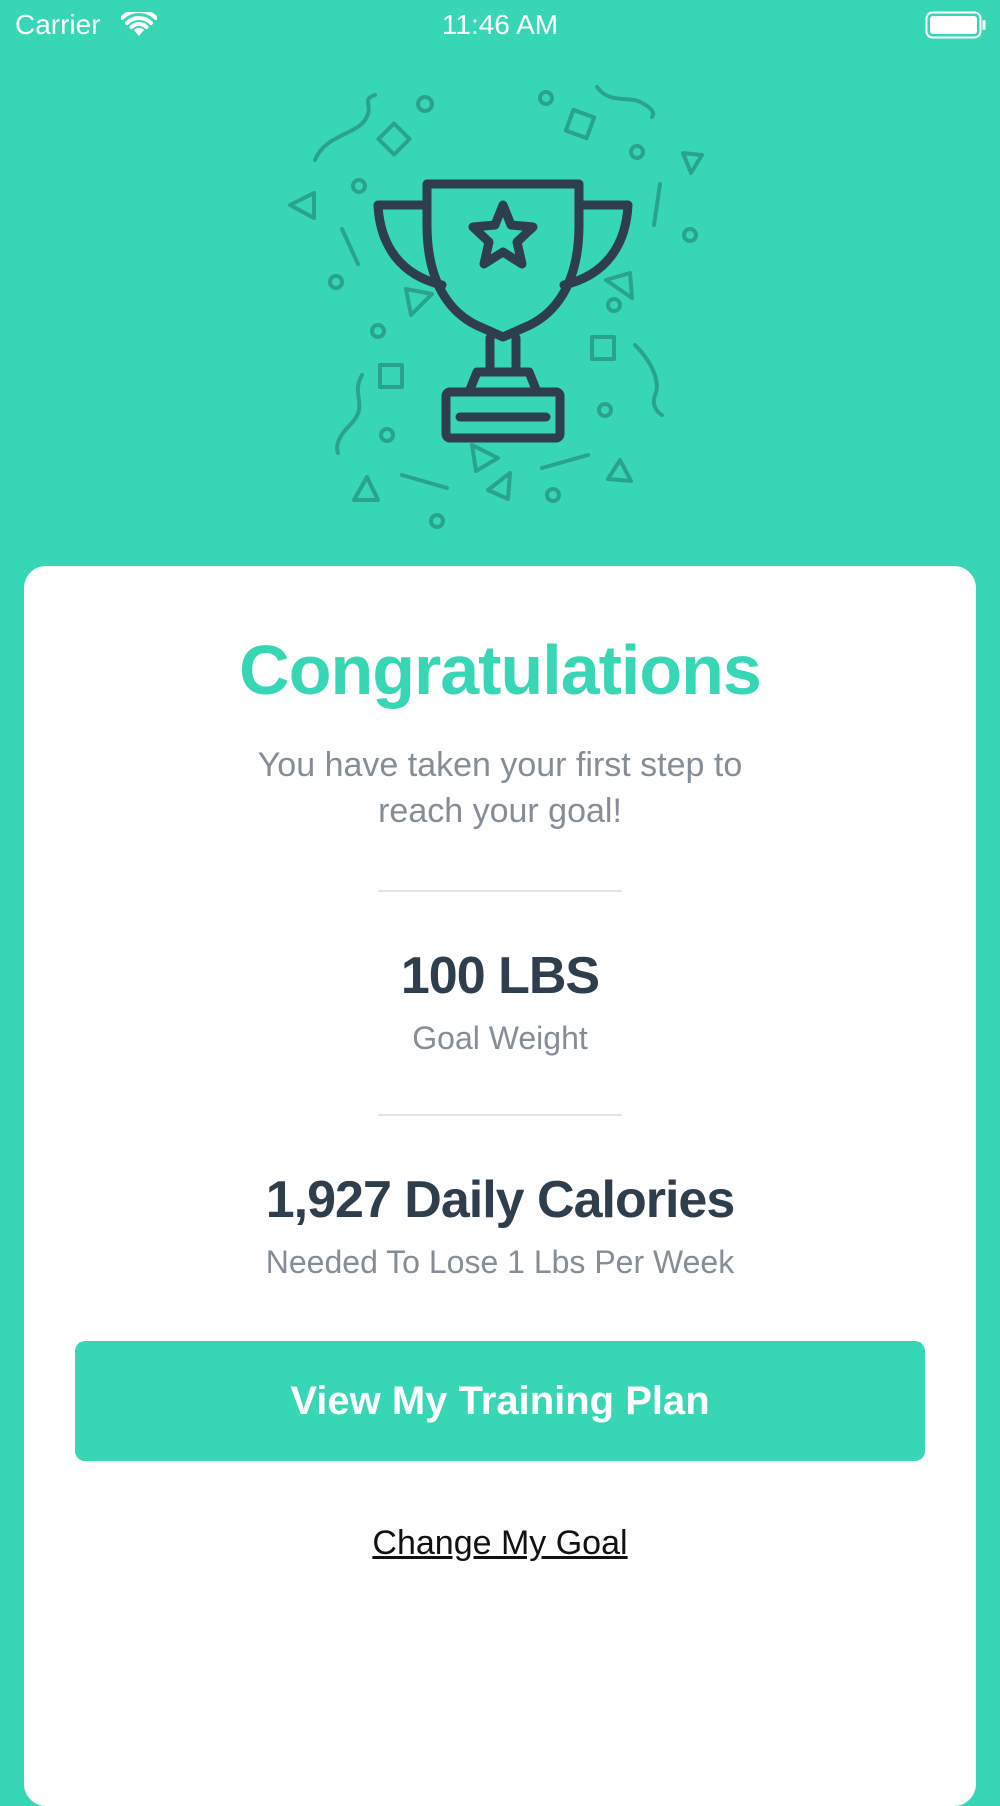 The image size is (1000, 1806). I want to click on view-training-plan-button: View My Training Plan, so click(500, 1401).